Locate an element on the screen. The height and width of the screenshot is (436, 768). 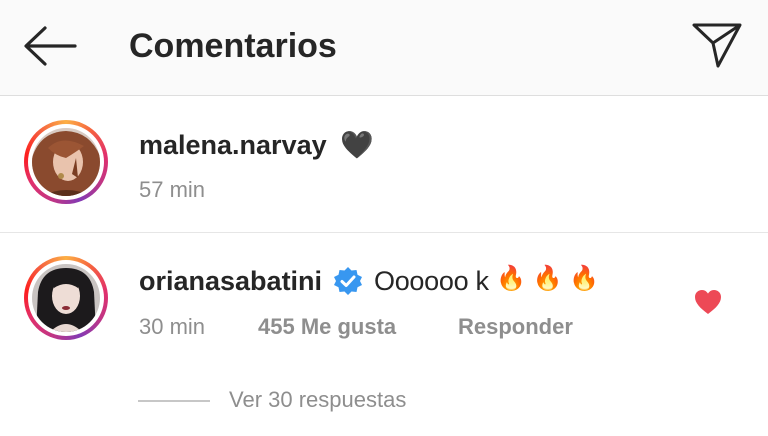
fire-emojis: 🔥 🔥 🔥 is located at coordinates (547, 278).